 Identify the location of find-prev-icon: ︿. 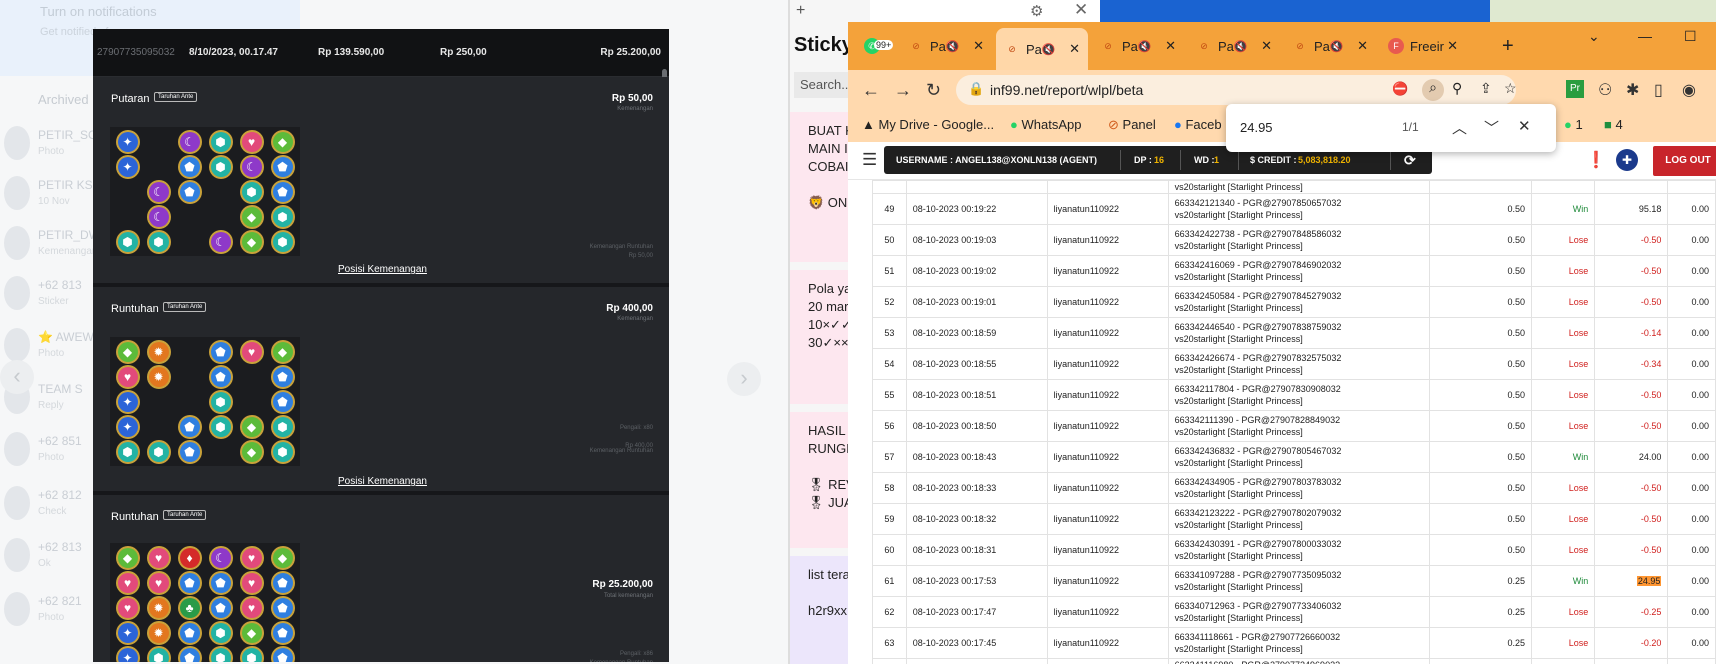
(1459, 127).